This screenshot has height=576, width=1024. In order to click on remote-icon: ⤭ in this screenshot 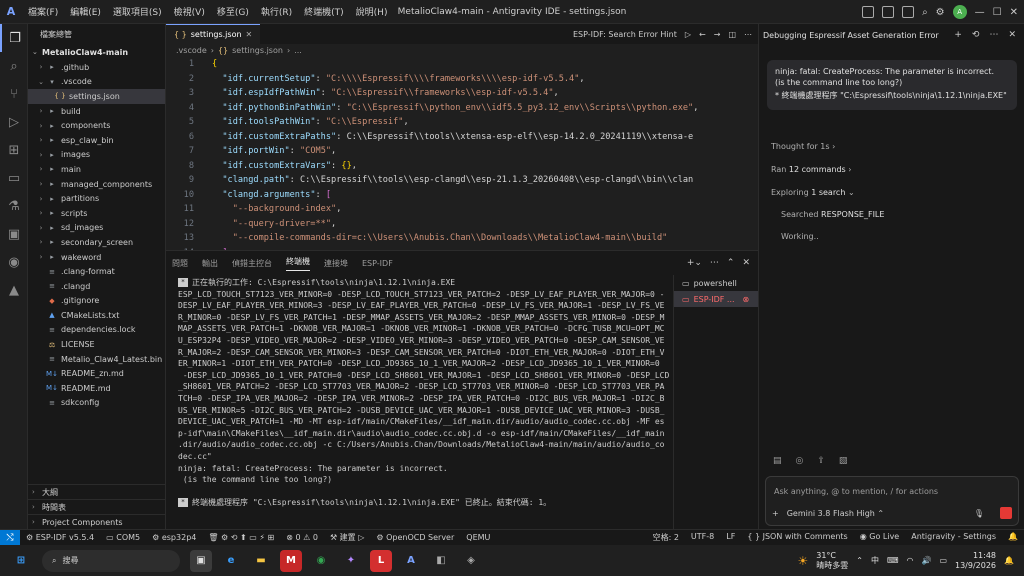, I will do `click(10, 537)`.